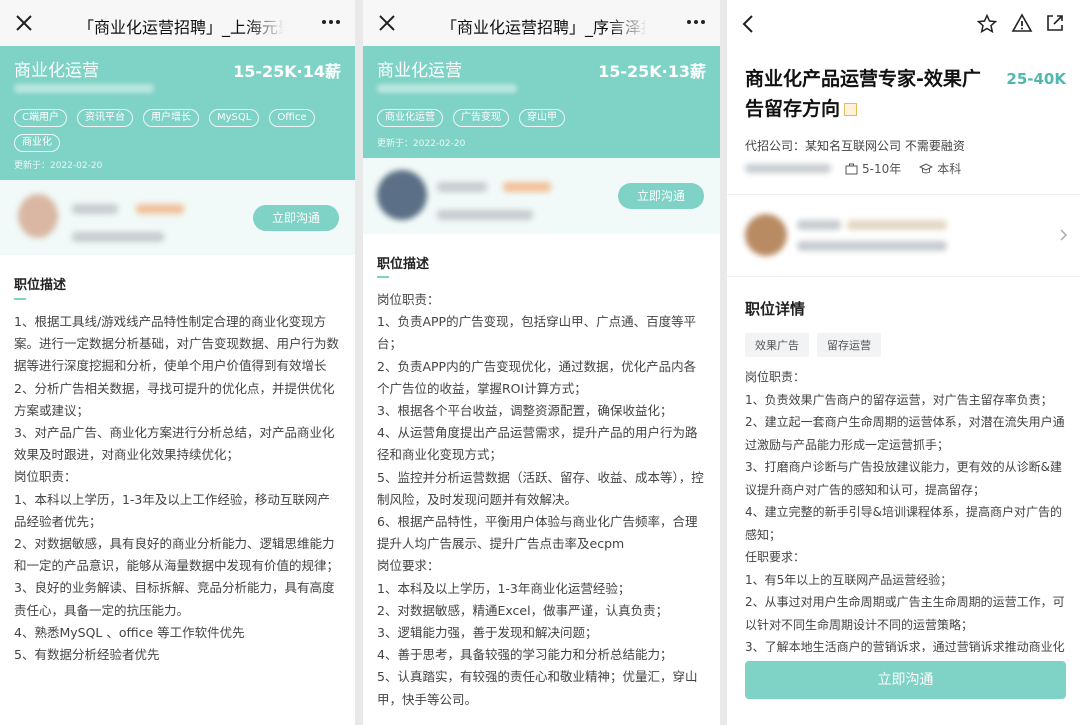 Image resolution: width=1080 pixels, height=725 pixels. Describe the element at coordinates (542, 118) in the screenshot. I see `tag: 穿山甲` at that location.